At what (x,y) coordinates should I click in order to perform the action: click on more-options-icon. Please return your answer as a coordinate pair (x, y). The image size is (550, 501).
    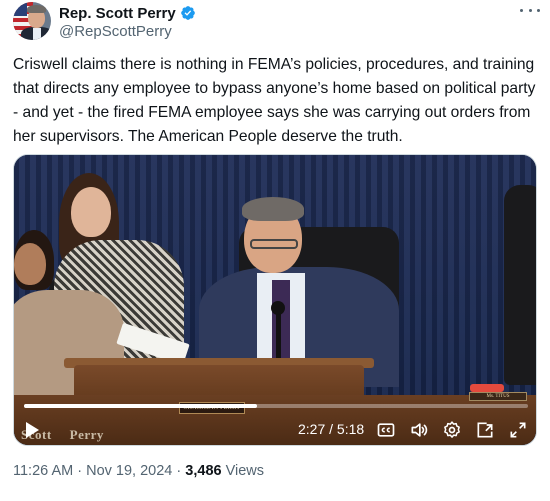
    Looking at the image, I should click on (530, 10).